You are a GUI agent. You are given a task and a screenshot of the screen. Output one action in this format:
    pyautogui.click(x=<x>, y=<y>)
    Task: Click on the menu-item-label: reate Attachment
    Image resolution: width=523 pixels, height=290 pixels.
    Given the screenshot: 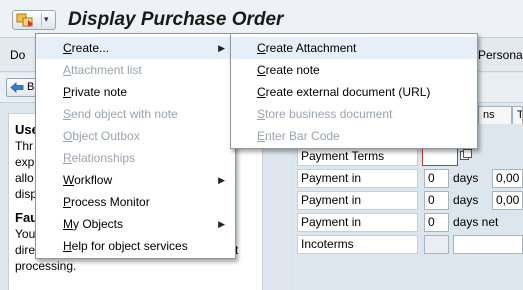 What is the action you would take?
    pyautogui.click(x=311, y=48)
    